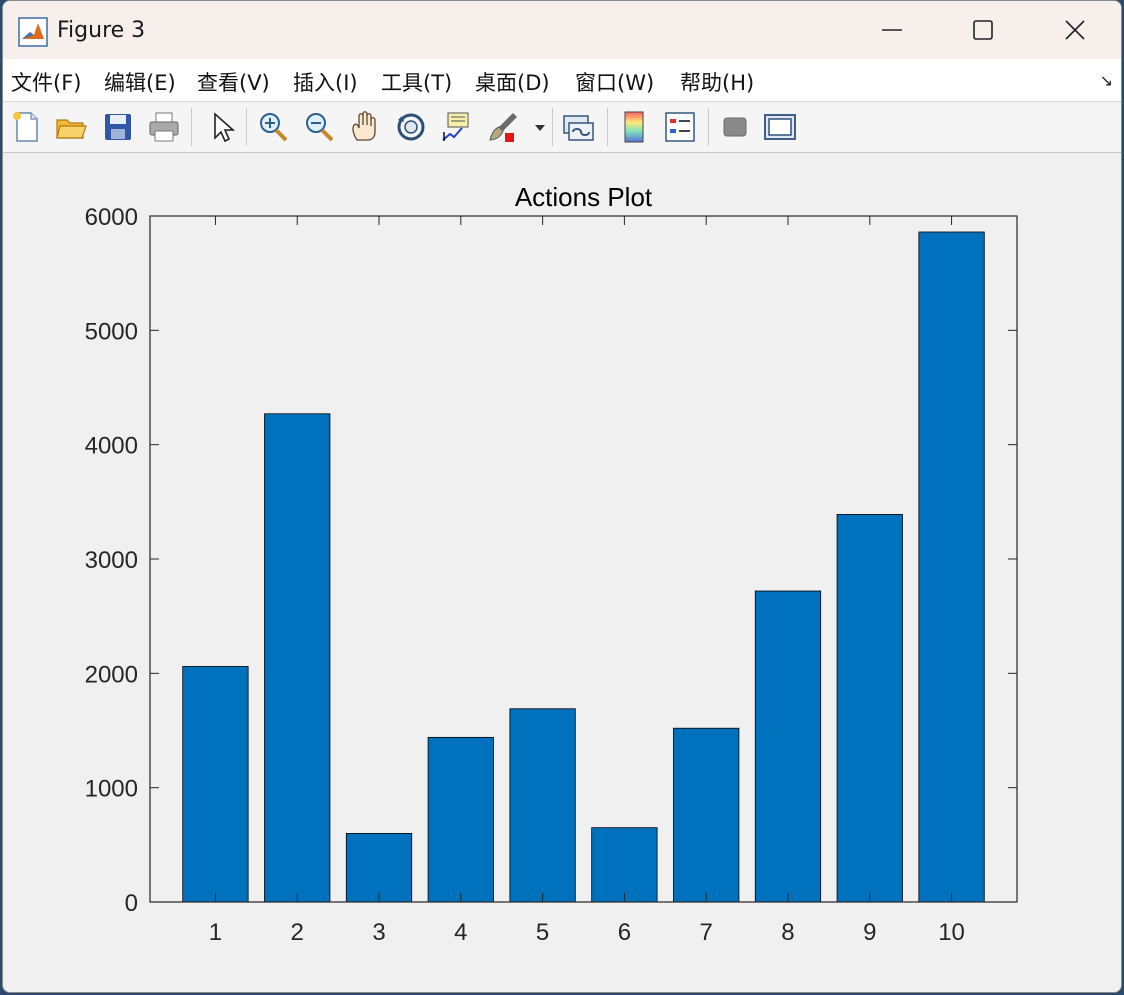  Describe the element at coordinates (787, 932) in the screenshot. I see `x-tick-label: 8` at that location.